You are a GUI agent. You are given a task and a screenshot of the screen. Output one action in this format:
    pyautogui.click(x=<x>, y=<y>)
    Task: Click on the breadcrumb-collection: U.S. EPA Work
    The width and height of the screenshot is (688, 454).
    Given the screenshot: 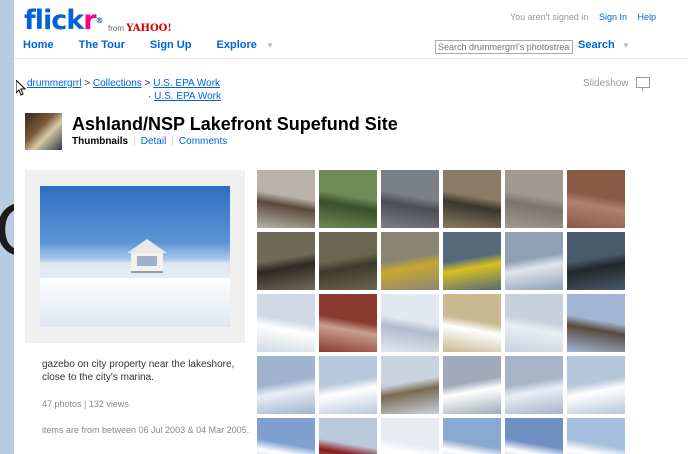 What is the action you would take?
    pyautogui.click(x=186, y=83)
    